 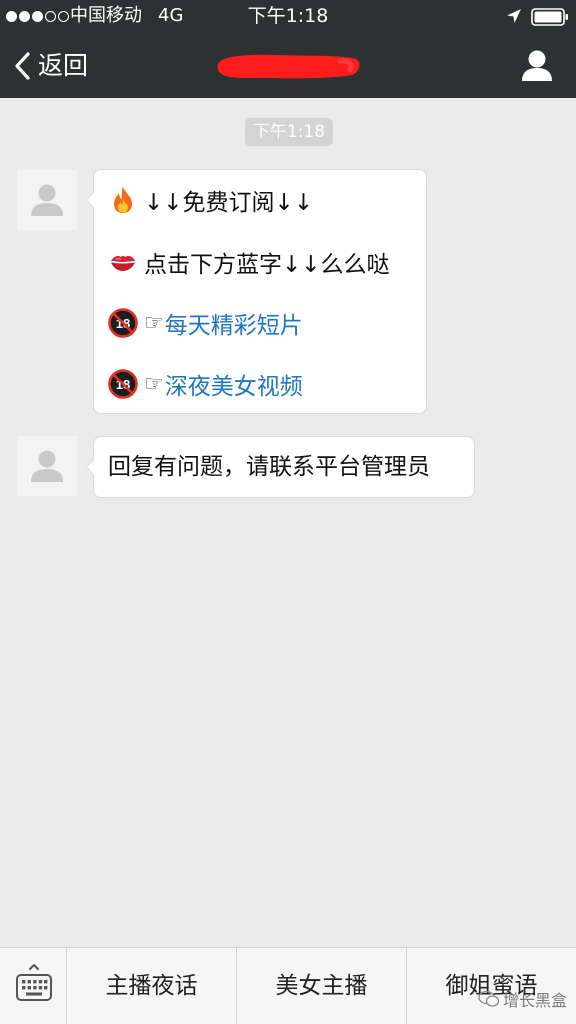 What do you see at coordinates (234, 384) in the screenshot?
I see `link-late-night-video: 深夜美女视频` at bounding box center [234, 384].